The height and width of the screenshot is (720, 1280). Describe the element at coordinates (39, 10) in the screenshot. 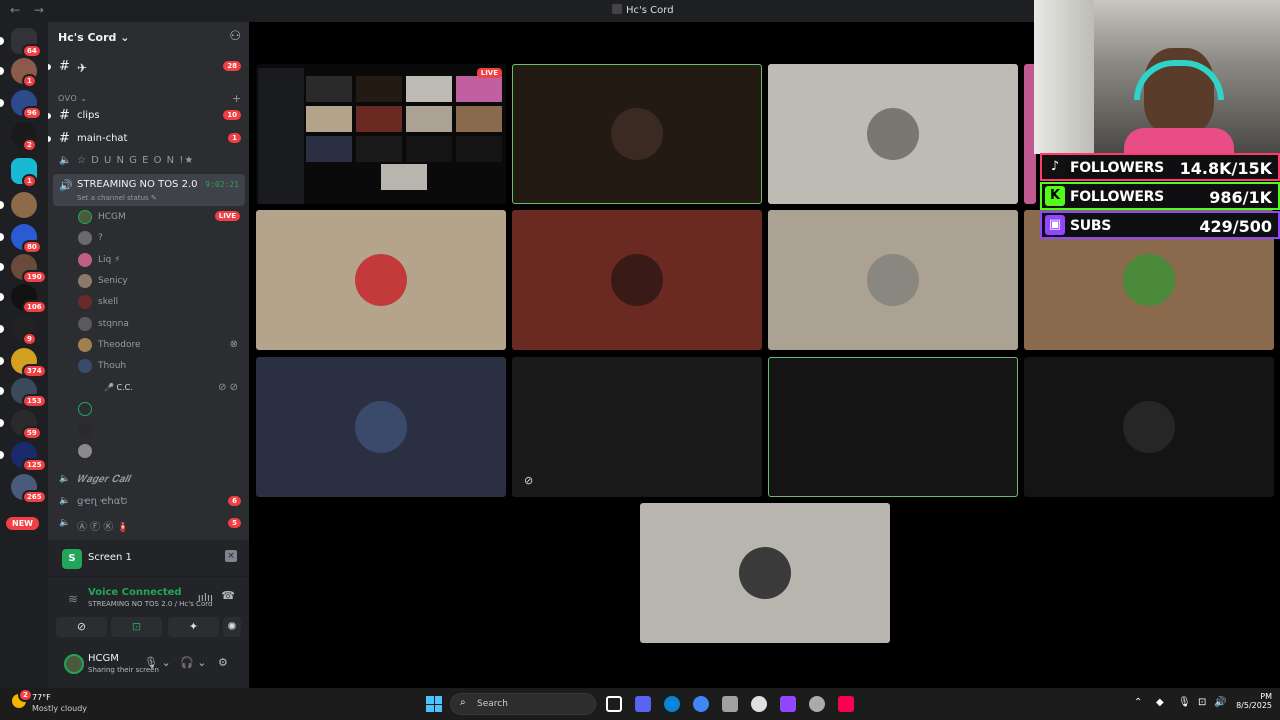

I see `forward-arrow-icon: →` at that location.